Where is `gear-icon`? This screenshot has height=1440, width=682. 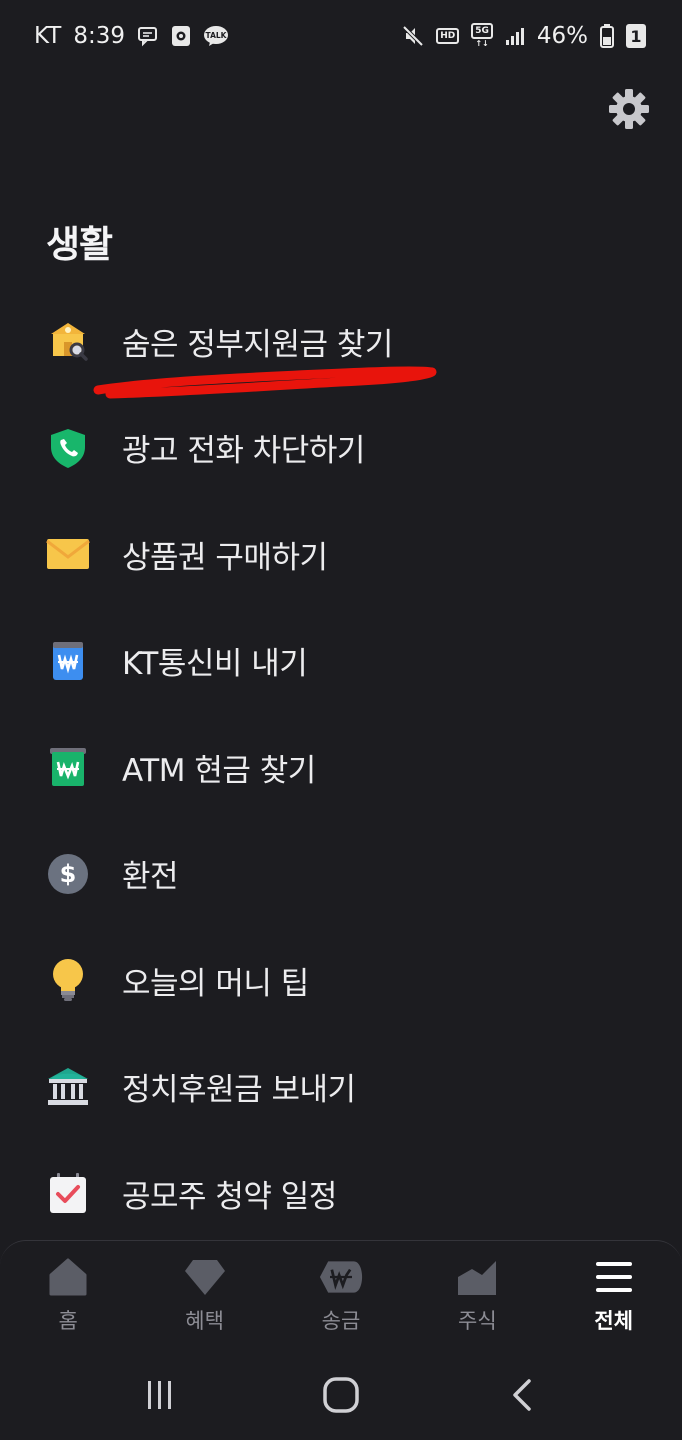
gear-icon is located at coordinates (629, 109).